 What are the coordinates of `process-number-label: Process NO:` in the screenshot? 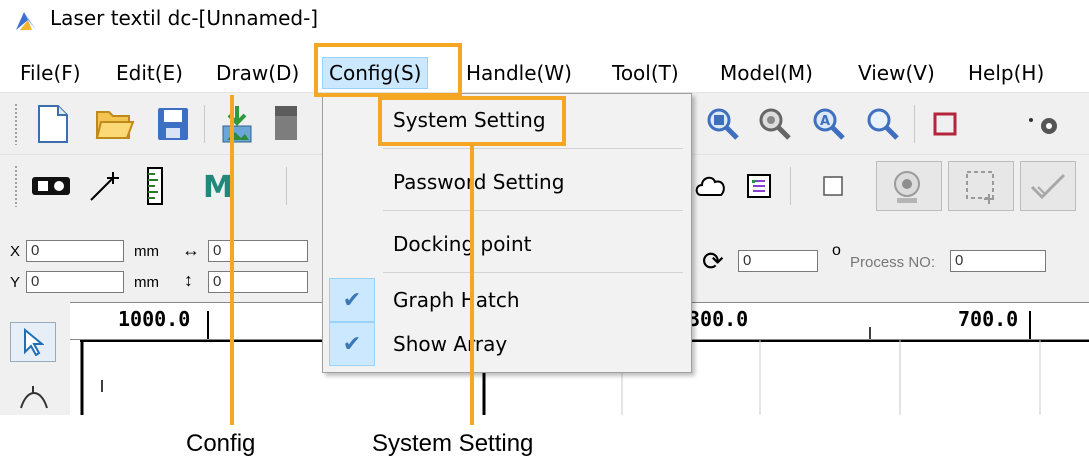 It's located at (893, 262).